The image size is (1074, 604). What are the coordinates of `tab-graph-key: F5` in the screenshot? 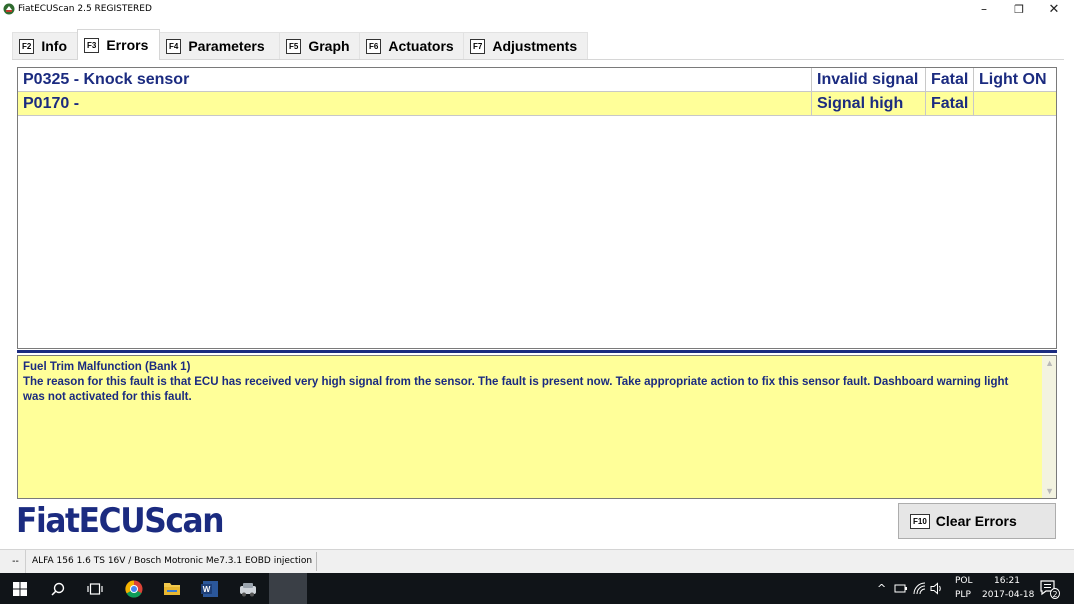 It's located at (294, 46).